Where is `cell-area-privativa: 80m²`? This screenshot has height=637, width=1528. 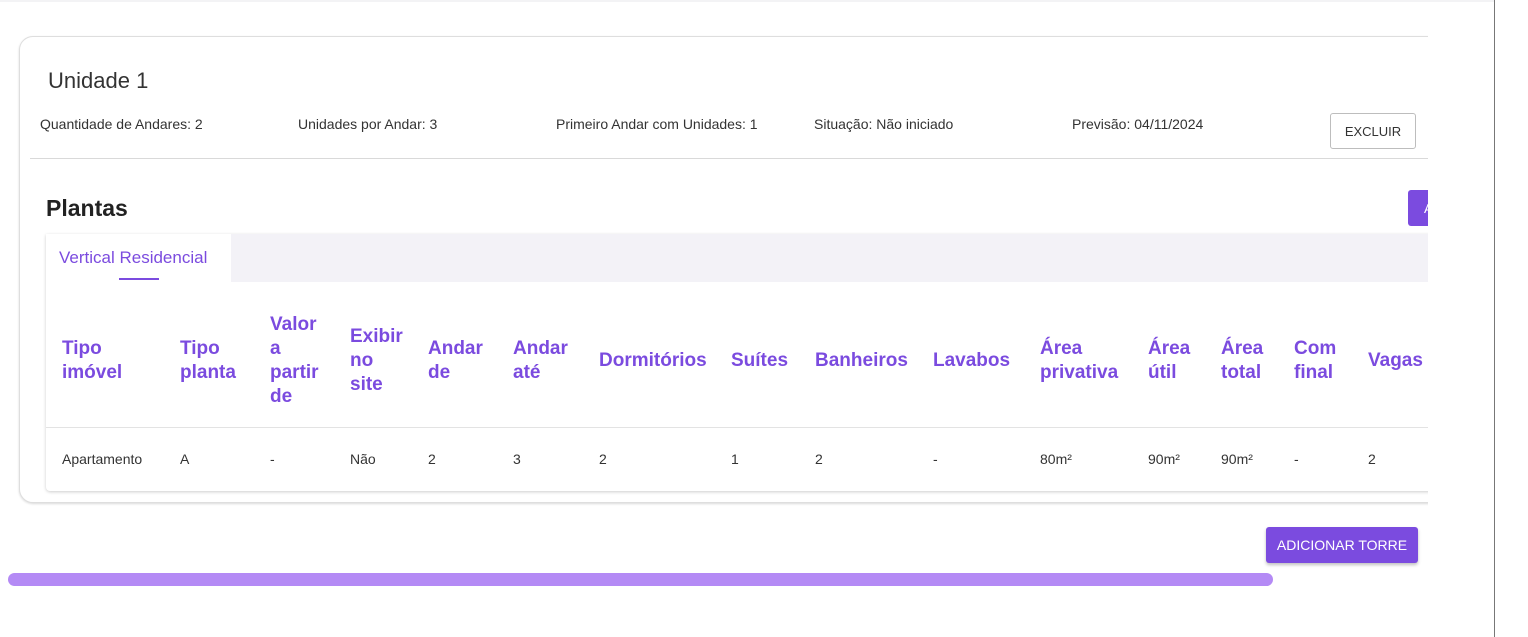
cell-area-privativa: 80m² is located at coordinates (1056, 459).